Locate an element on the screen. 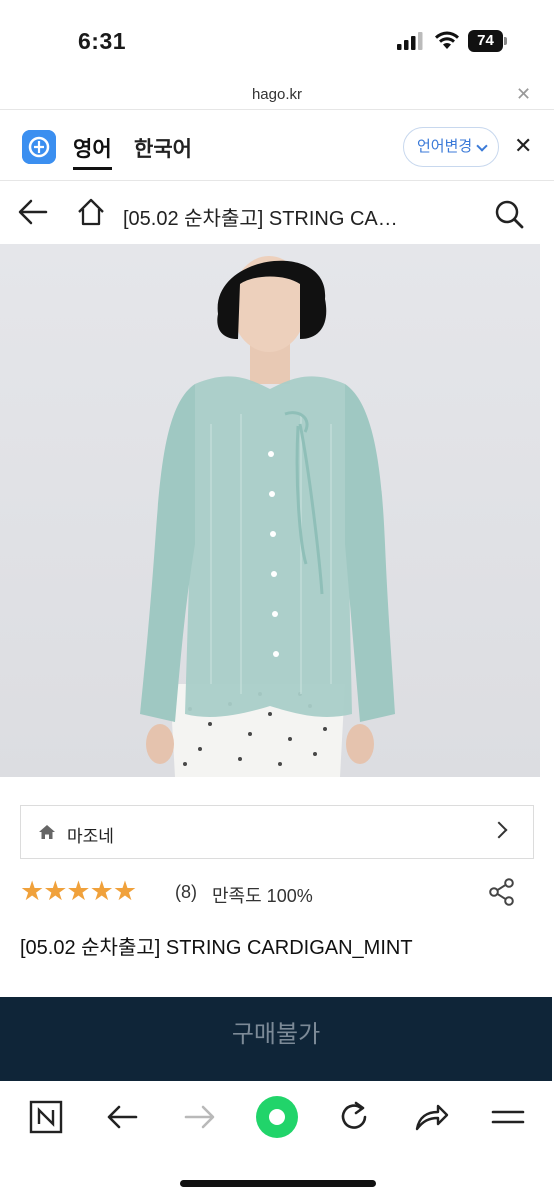 This screenshot has width=554, height=1200. translate-close-icon: ✕ is located at coordinates (523, 146).